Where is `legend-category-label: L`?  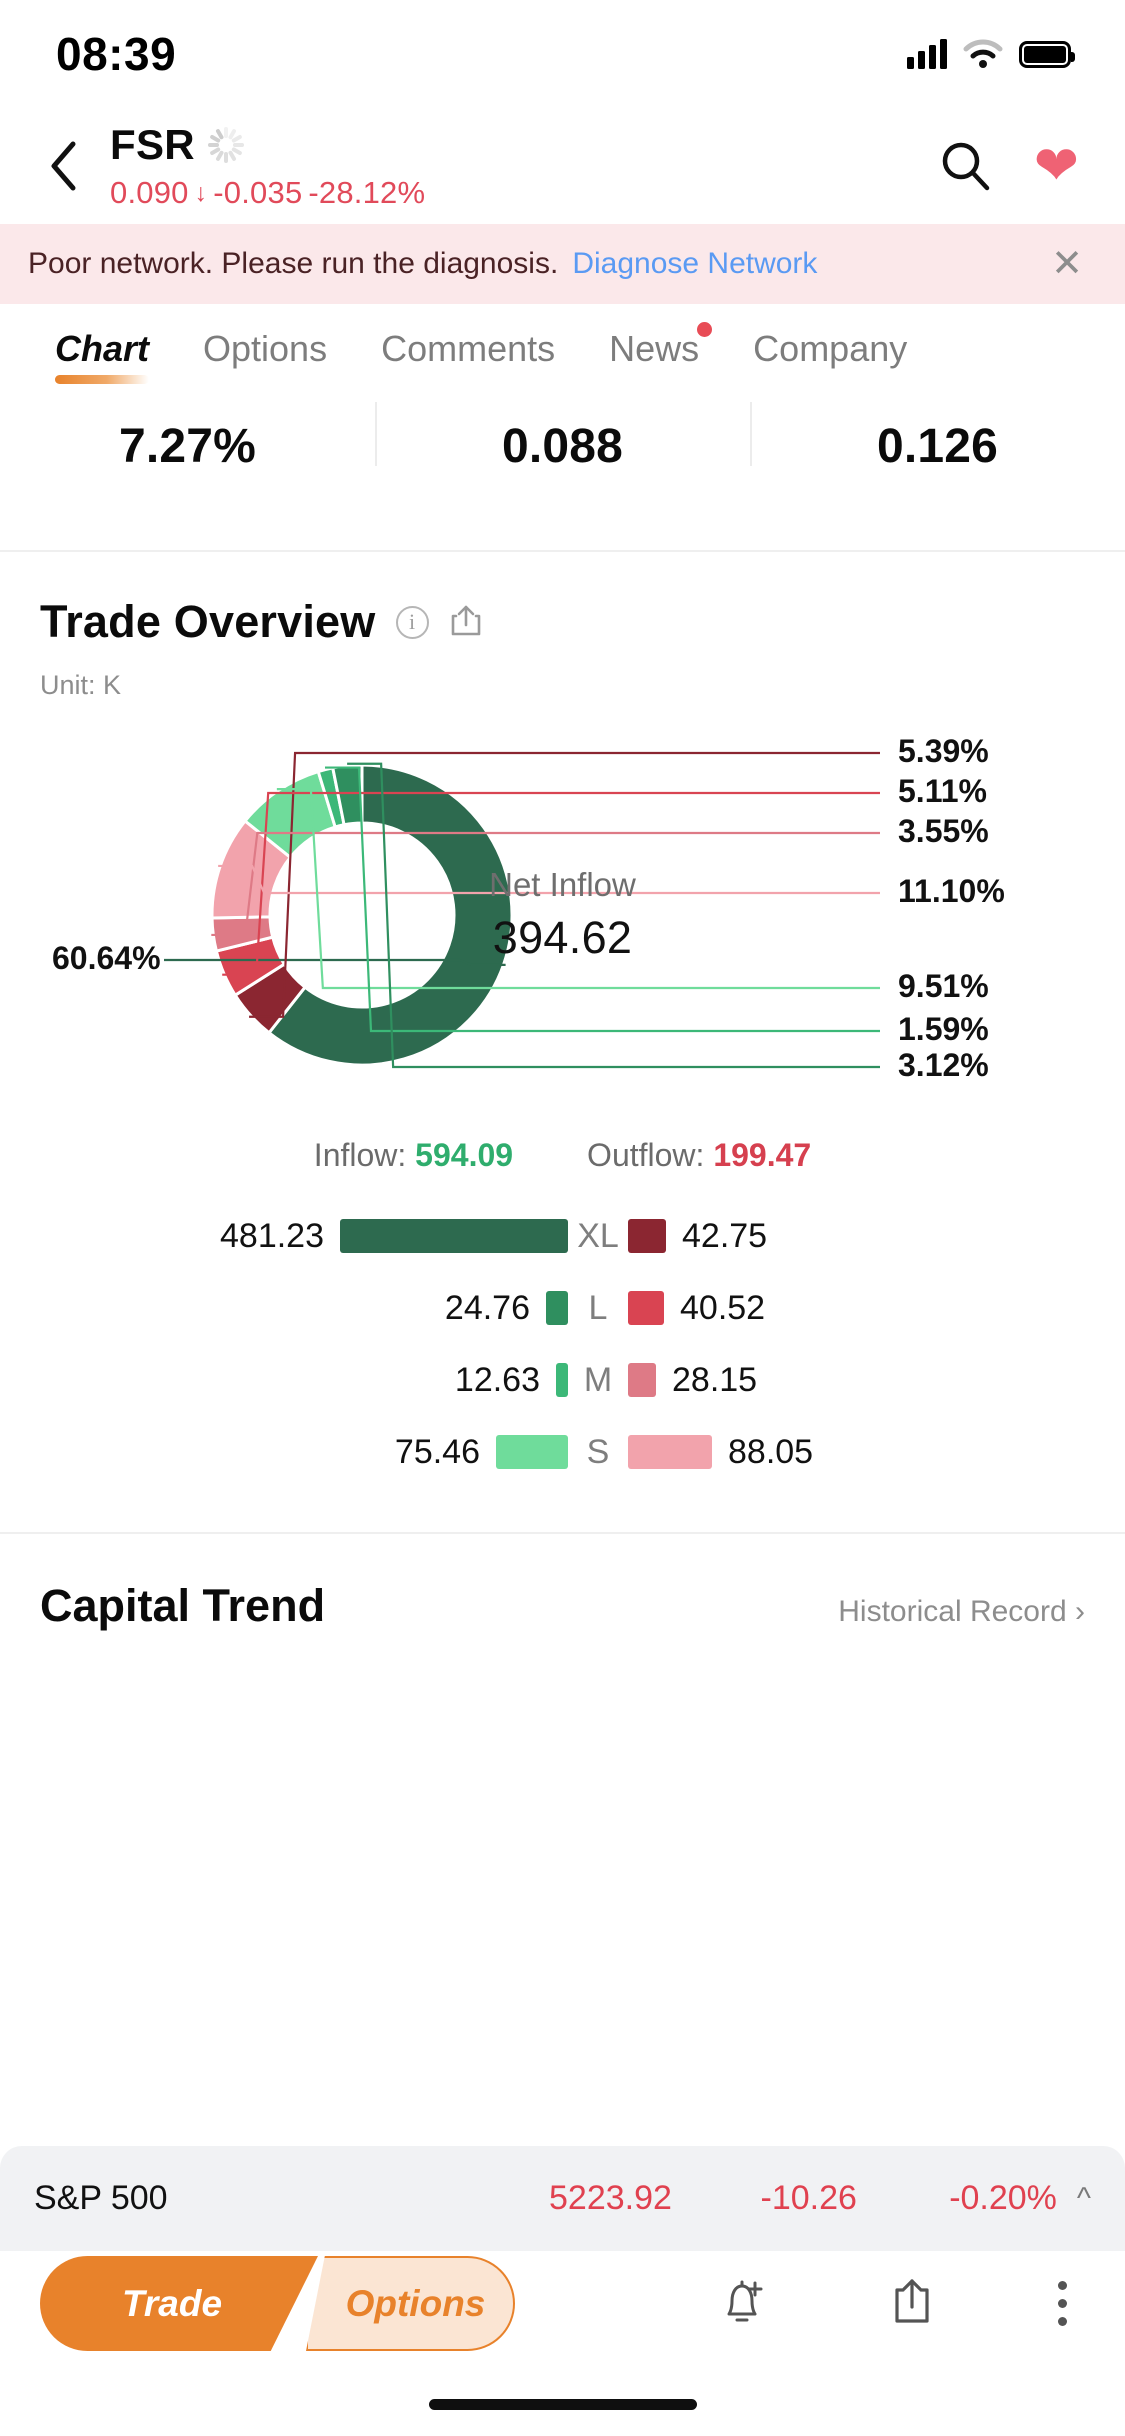 legend-category-label: L is located at coordinates (598, 1307).